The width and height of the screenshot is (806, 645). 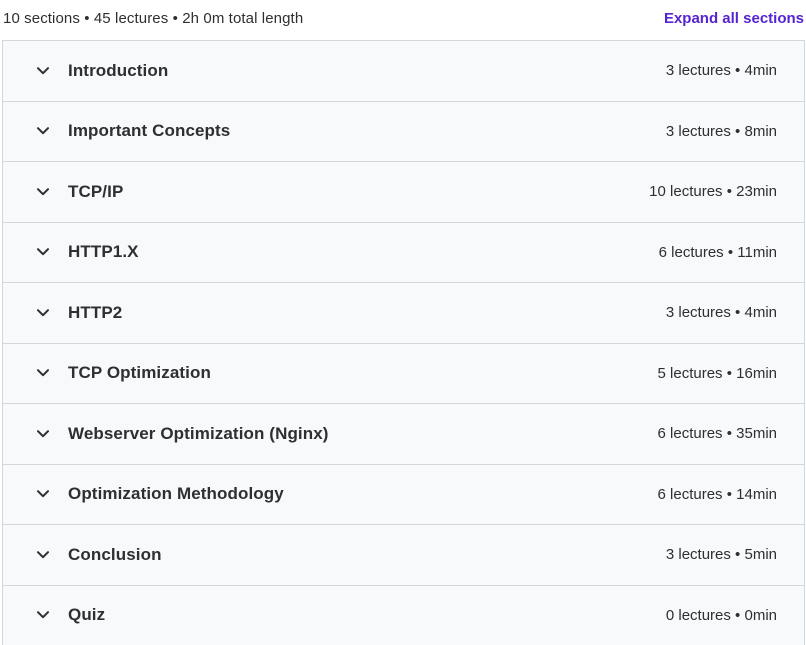 I want to click on section-title: TCP Optimization, so click(x=139, y=373).